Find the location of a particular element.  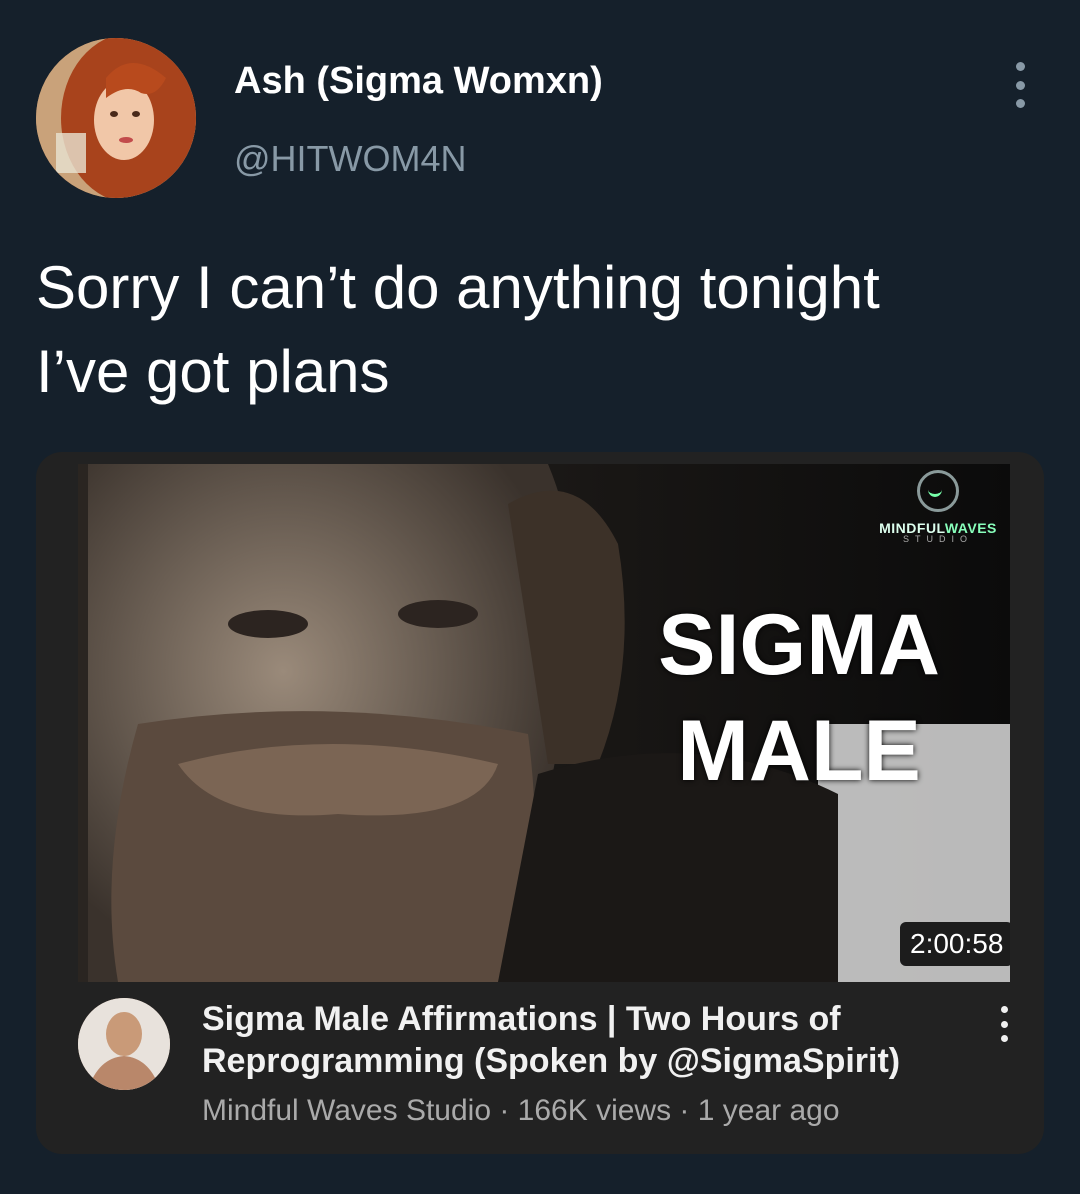

tweet-text-line: I’ve got plans is located at coordinates (213, 371).